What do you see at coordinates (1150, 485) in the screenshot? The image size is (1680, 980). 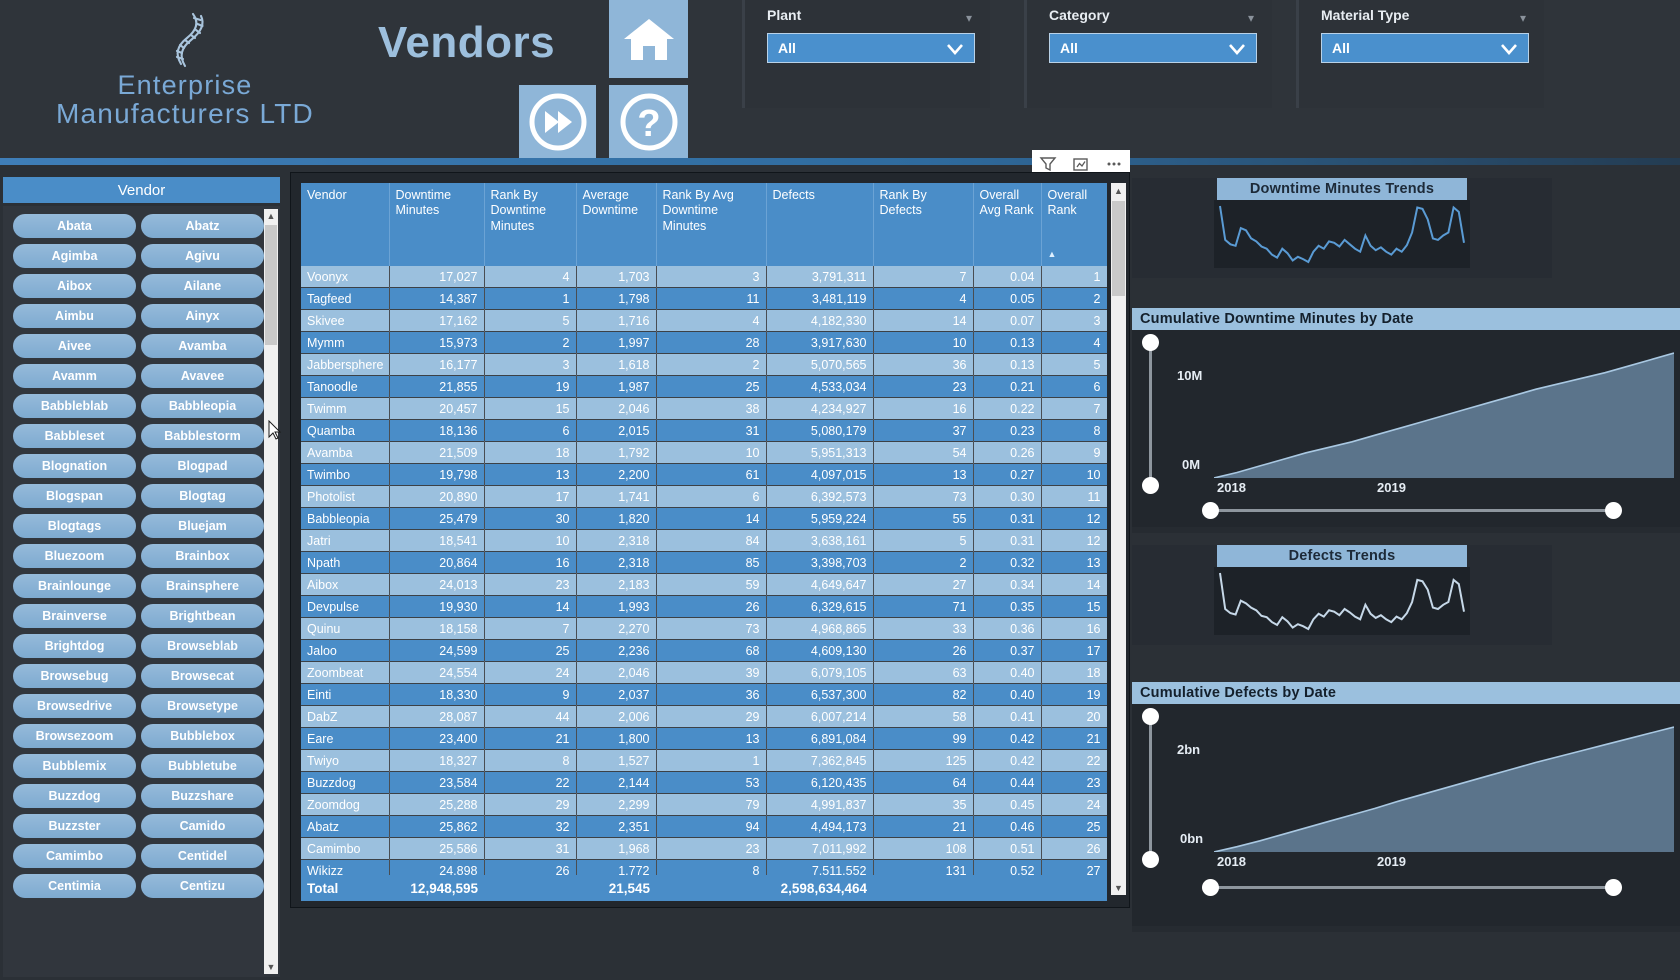 I see `downtime-slider-knob-bottom` at bounding box center [1150, 485].